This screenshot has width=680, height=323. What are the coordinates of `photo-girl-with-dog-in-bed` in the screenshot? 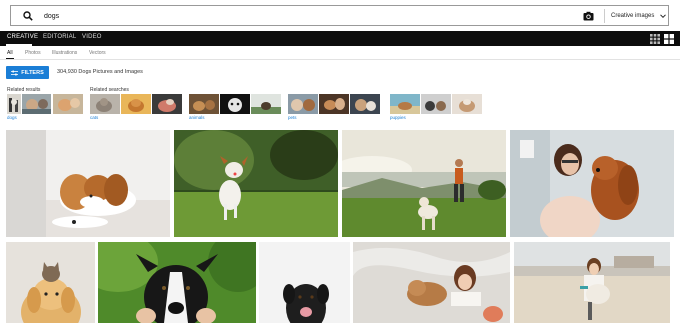 It's located at (431, 282).